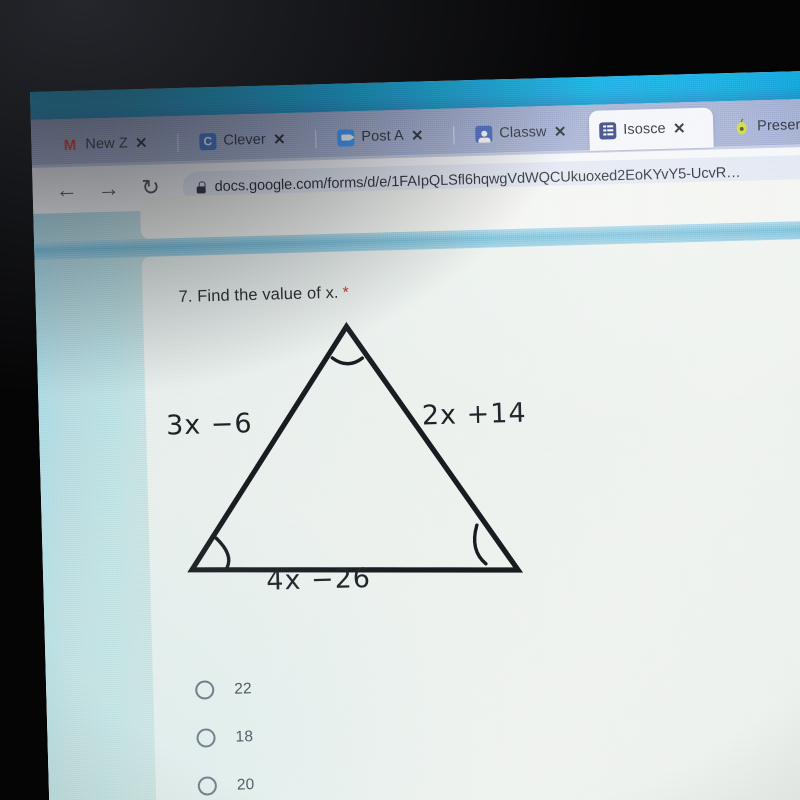 This screenshot has height=800, width=800. Describe the element at coordinates (383, 136) in the screenshot. I see `tab-label: Post A` at that location.